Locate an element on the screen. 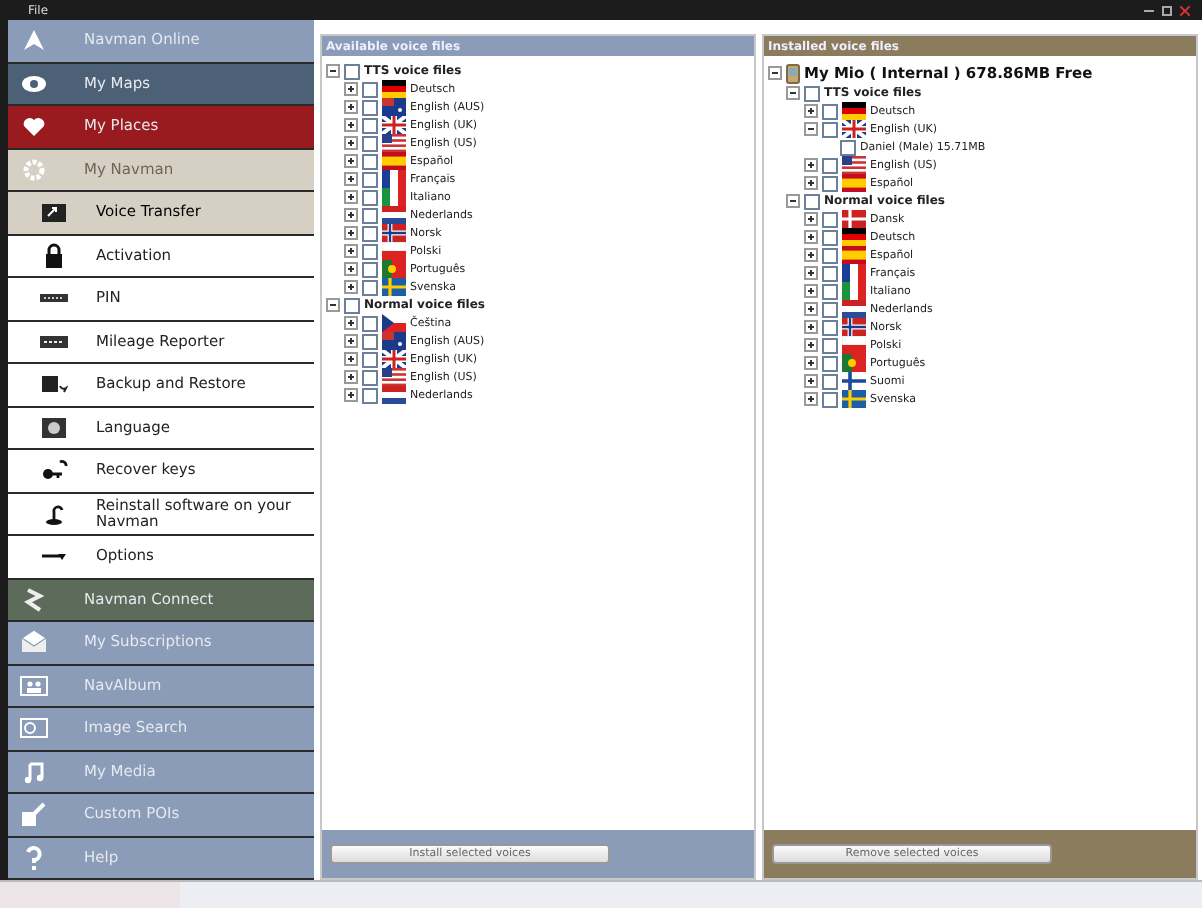 The width and height of the screenshot is (1202, 908). minimize-icon is located at coordinates (1149, 10).